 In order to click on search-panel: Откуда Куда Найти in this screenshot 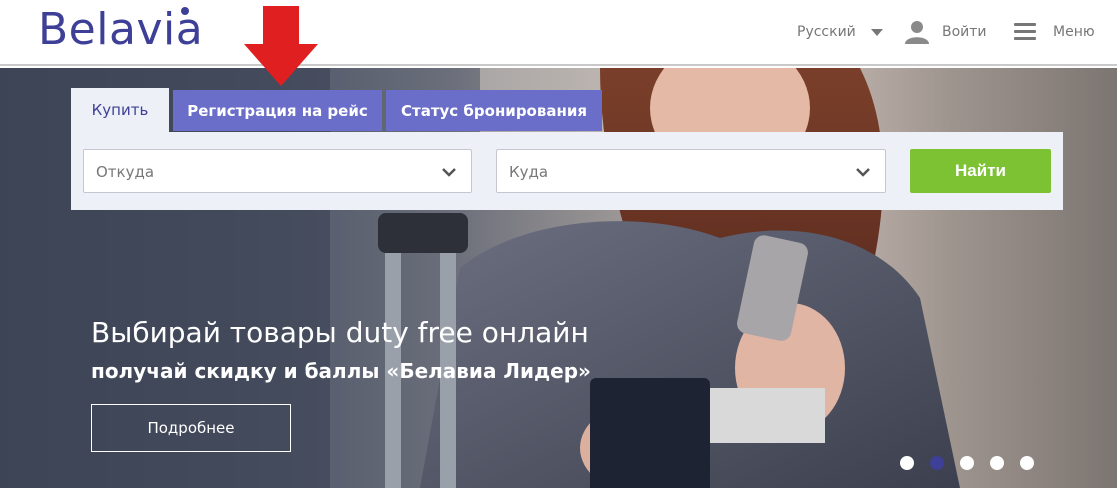, I will do `click(567, 171)`.